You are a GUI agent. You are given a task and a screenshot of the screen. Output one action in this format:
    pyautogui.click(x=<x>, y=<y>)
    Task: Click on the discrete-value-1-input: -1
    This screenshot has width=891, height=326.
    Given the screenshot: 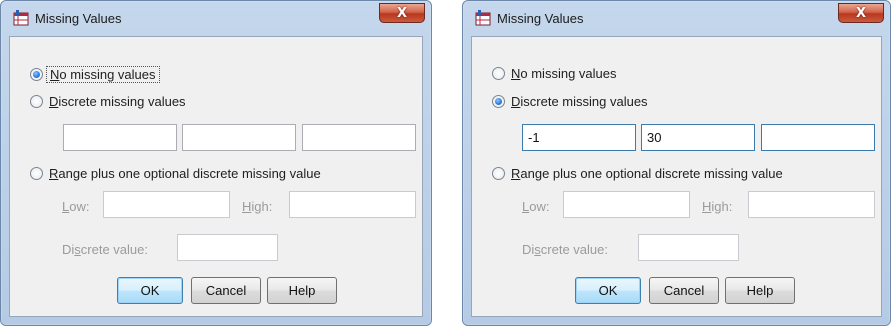 What is the action you would take?
    pyautogui.click(x=579, y=137)
    